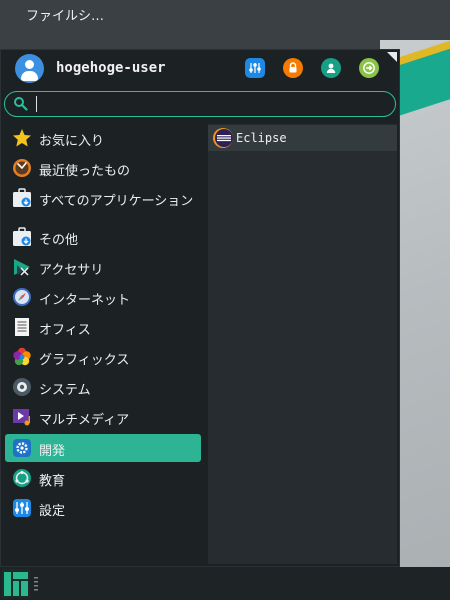  What do you see at coordinates (22, 297) in the screenshot?
I see `internet-icon` at bounding box center [22, 297].